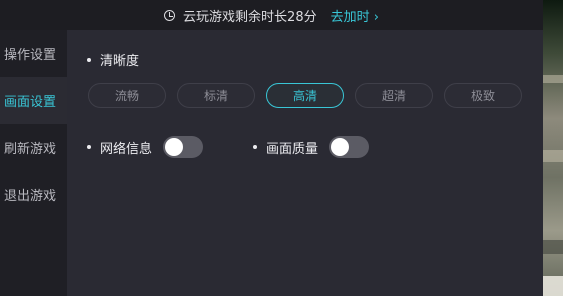  Describe the element at coordinates (127, 95) in the screenshot. I see `resolution-option-smooth: 流畅` at that location.